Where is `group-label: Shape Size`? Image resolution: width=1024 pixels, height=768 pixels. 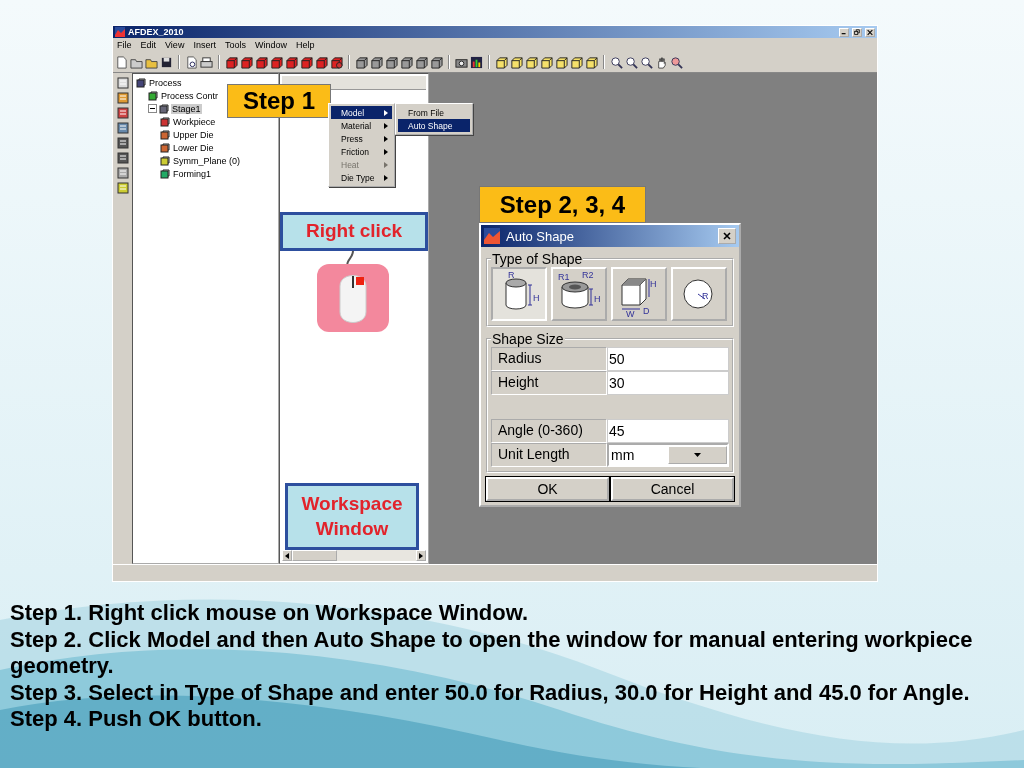 group-label: Shape Size is located at coordinates (528, 339).